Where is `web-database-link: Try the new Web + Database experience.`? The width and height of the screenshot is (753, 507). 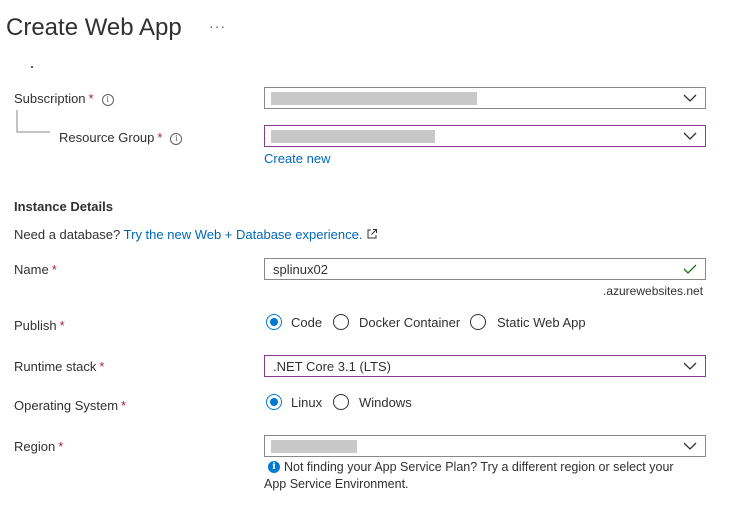
web-database-link: Try the new Web + Database experience. is located at coordinates (243, 234).